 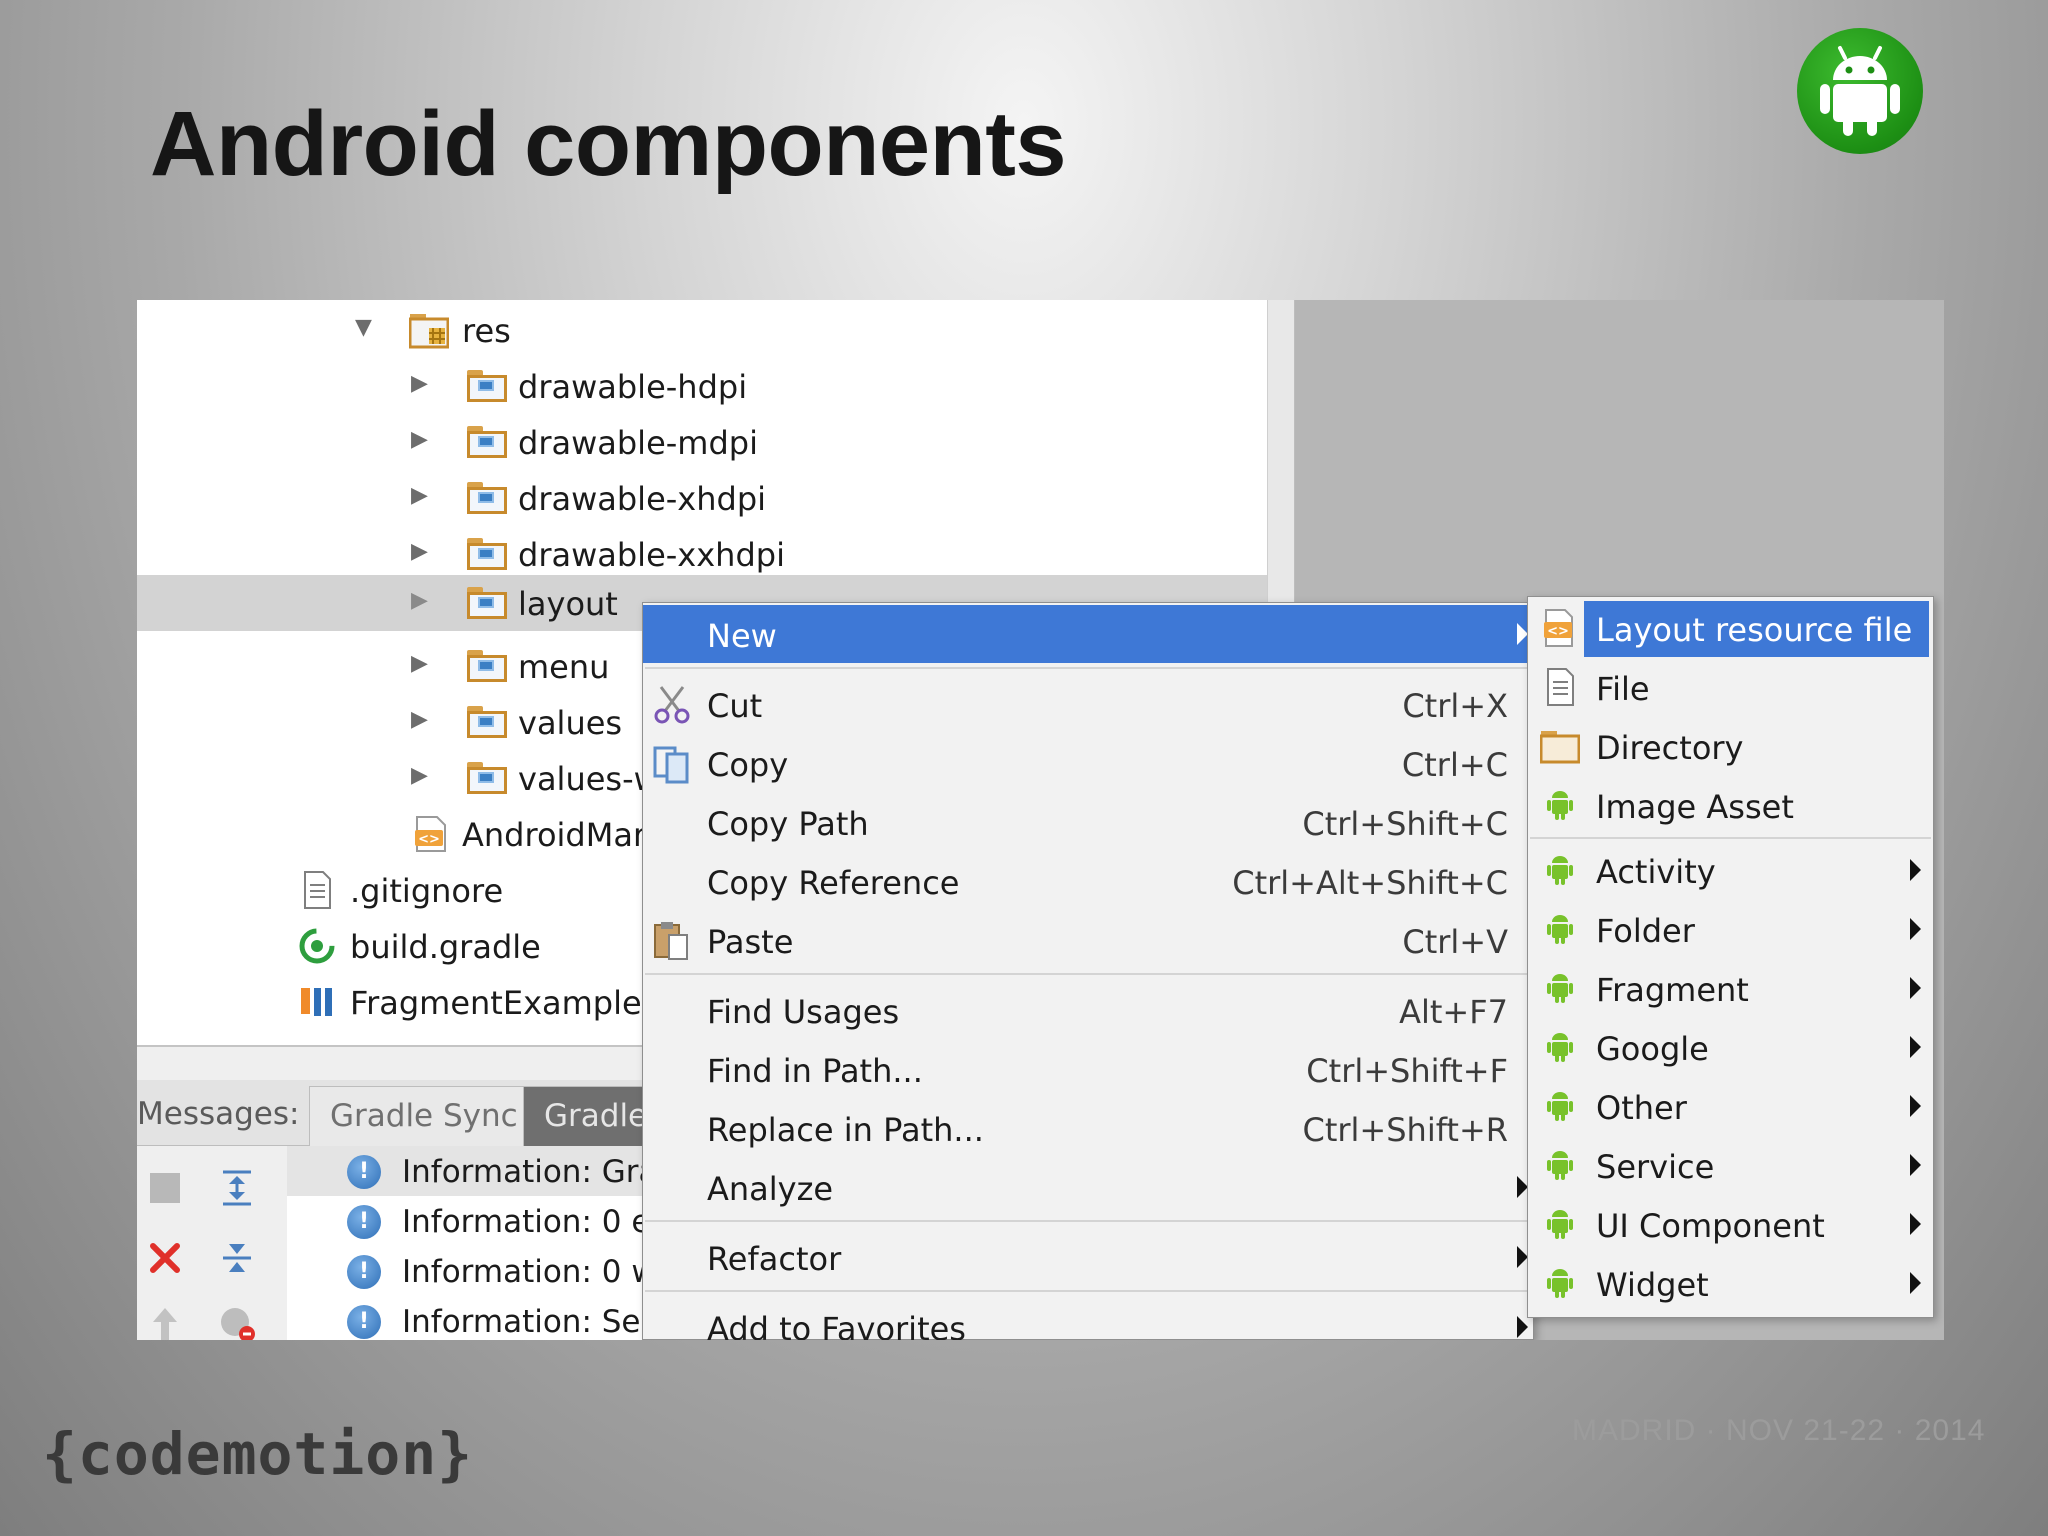 What do you see at coordinates (742, 636) in the screenshot?
I see `menu-item-label: New` at bounding box center [742, 636].